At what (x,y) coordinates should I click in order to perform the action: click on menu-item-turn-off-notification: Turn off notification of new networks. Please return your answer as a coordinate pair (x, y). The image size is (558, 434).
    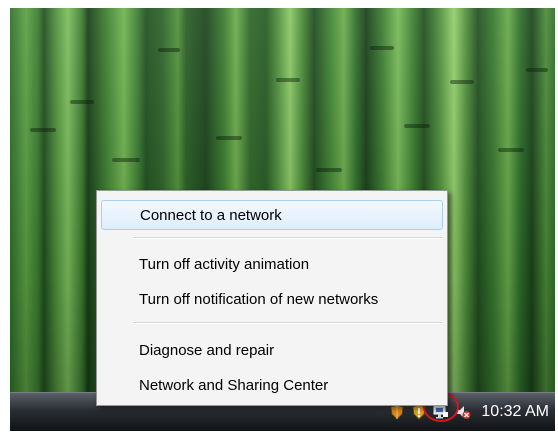
    Looking at the image, I should click on (272, 299).